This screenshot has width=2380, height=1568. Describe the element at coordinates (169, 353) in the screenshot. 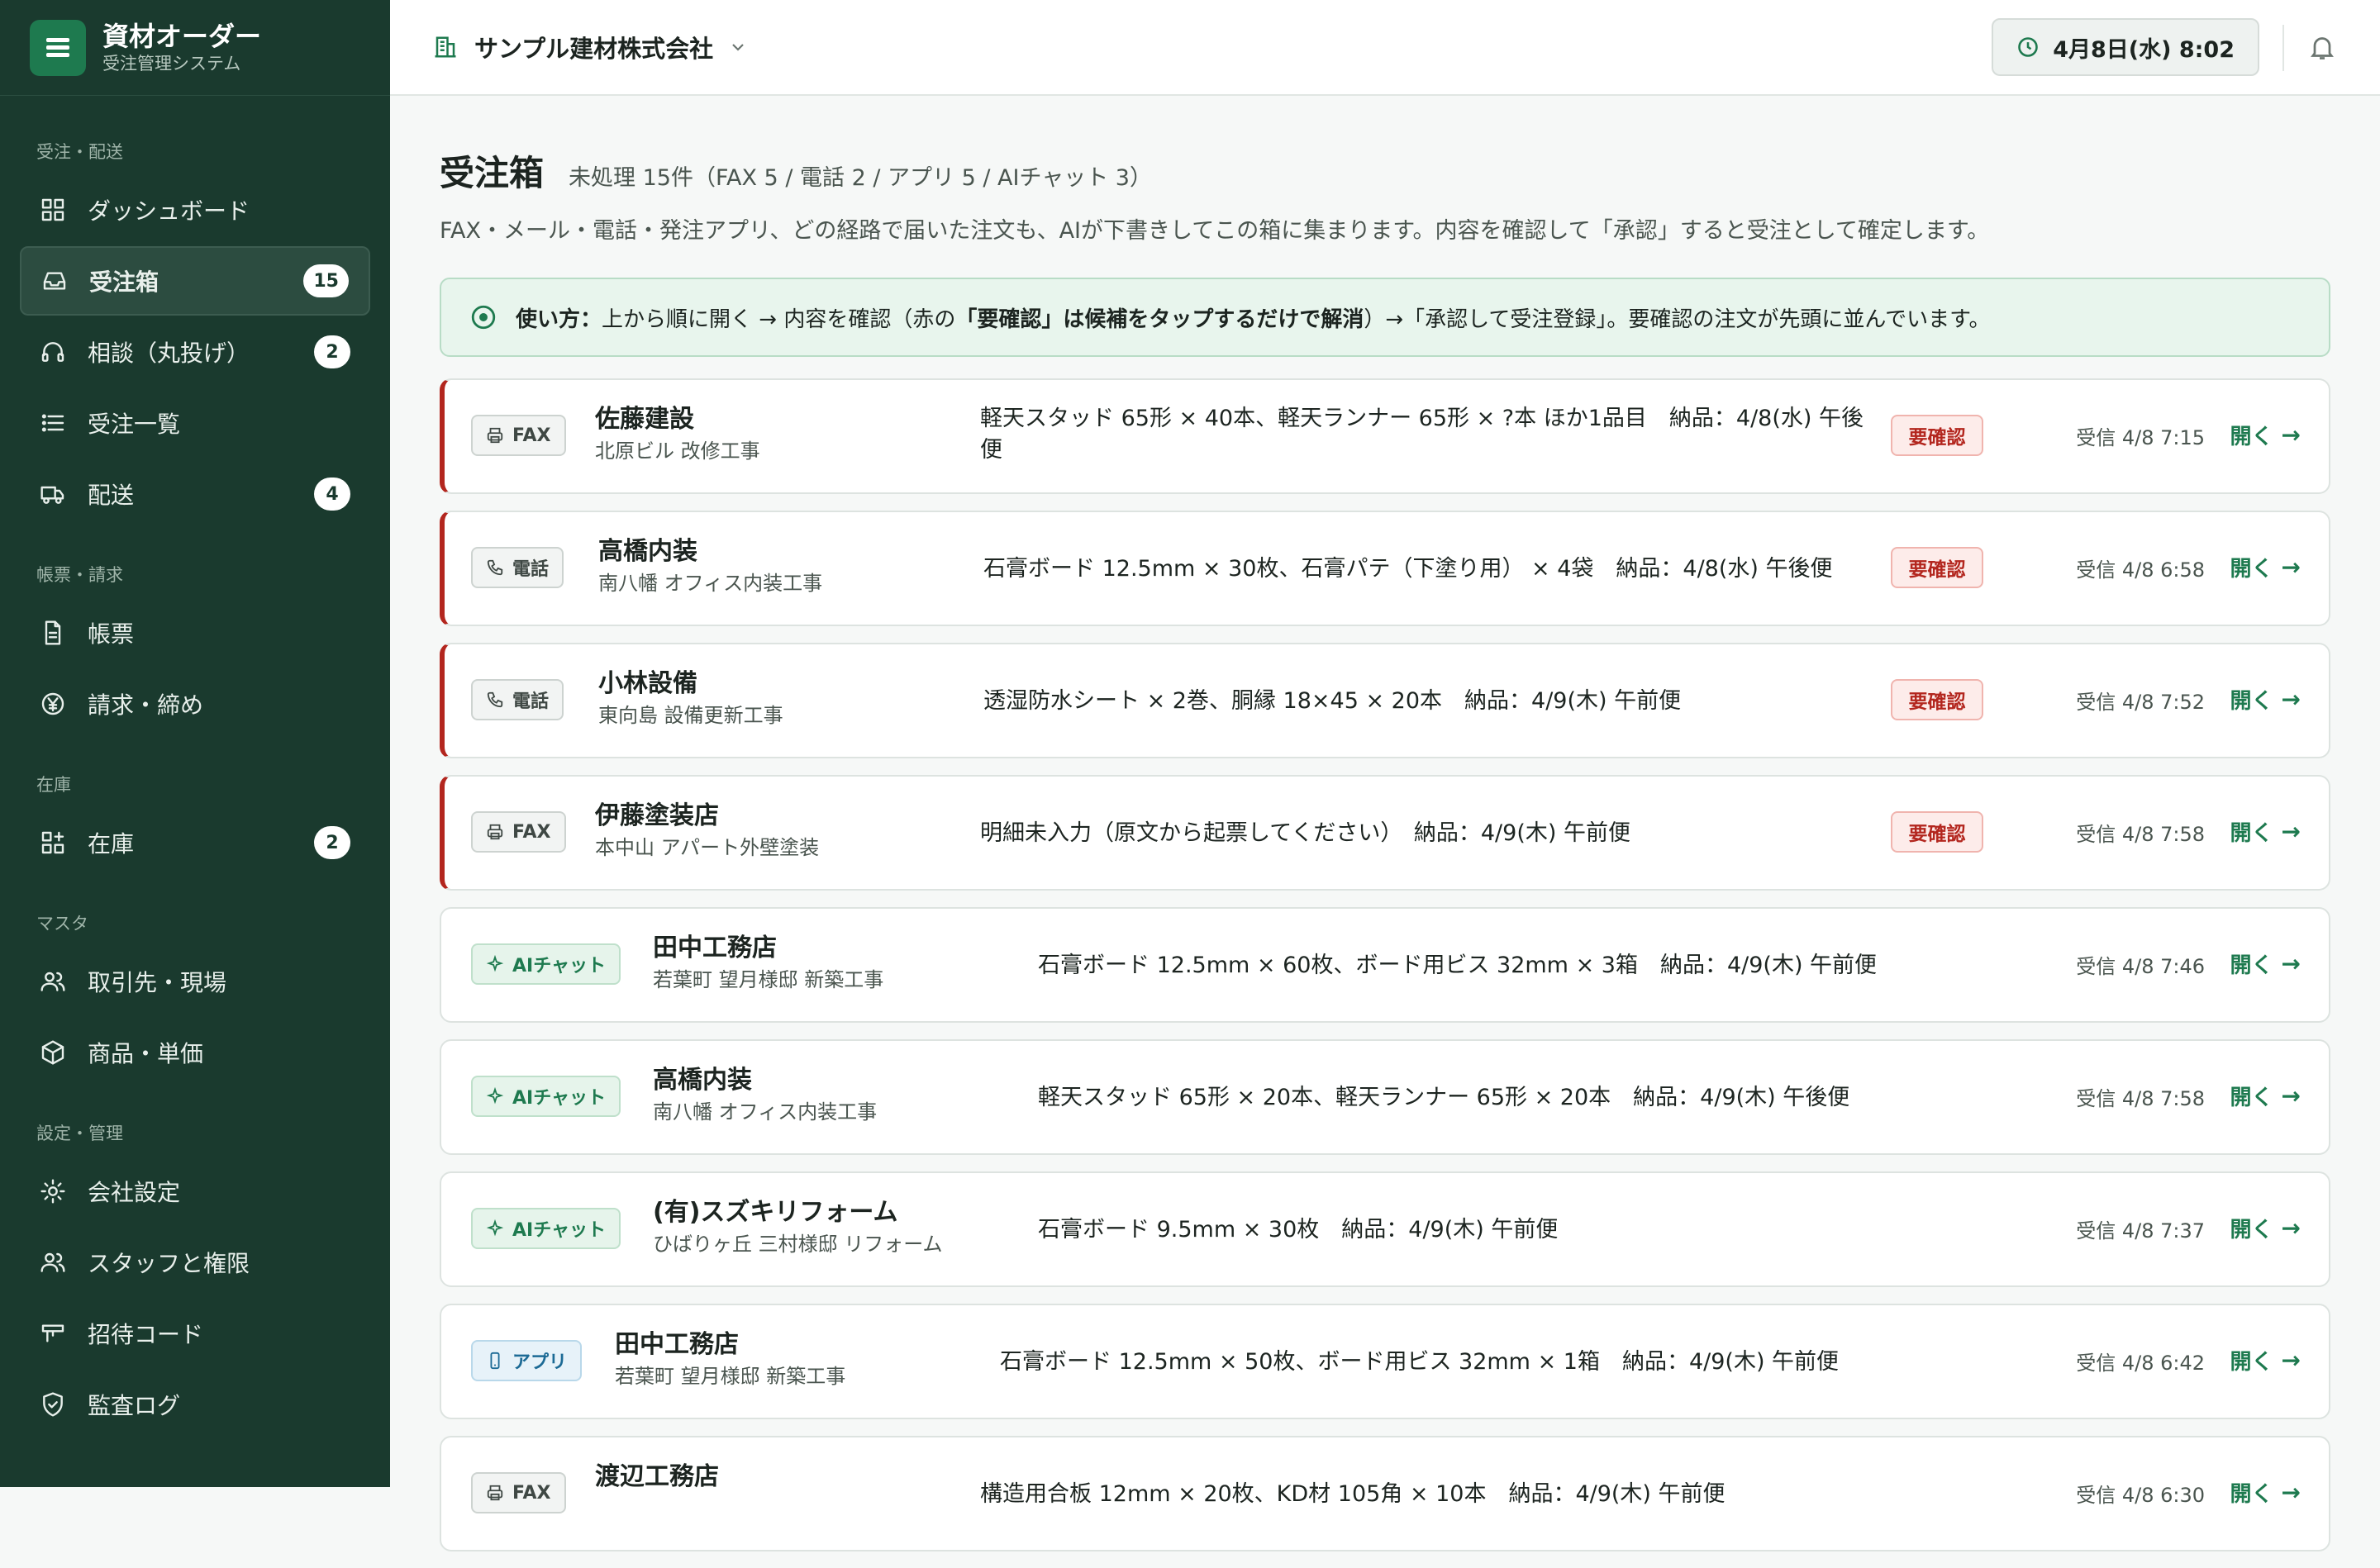

I see `sidebar-item-label: 相談（丸投げ）` at that location.